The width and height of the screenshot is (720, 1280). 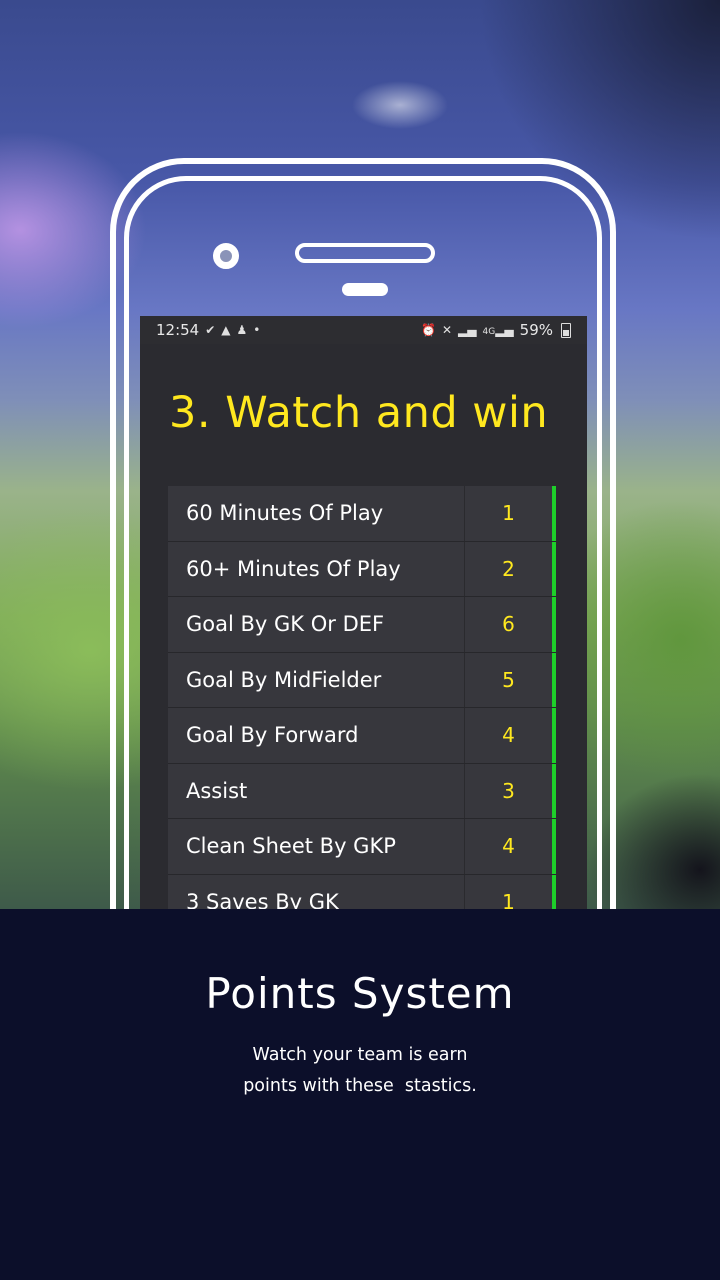 What do you see at coordinates (360, 1055) in the screenshot?
I see `promo-line-1: Watch your team is earn` at bounding box center [360, 1055].